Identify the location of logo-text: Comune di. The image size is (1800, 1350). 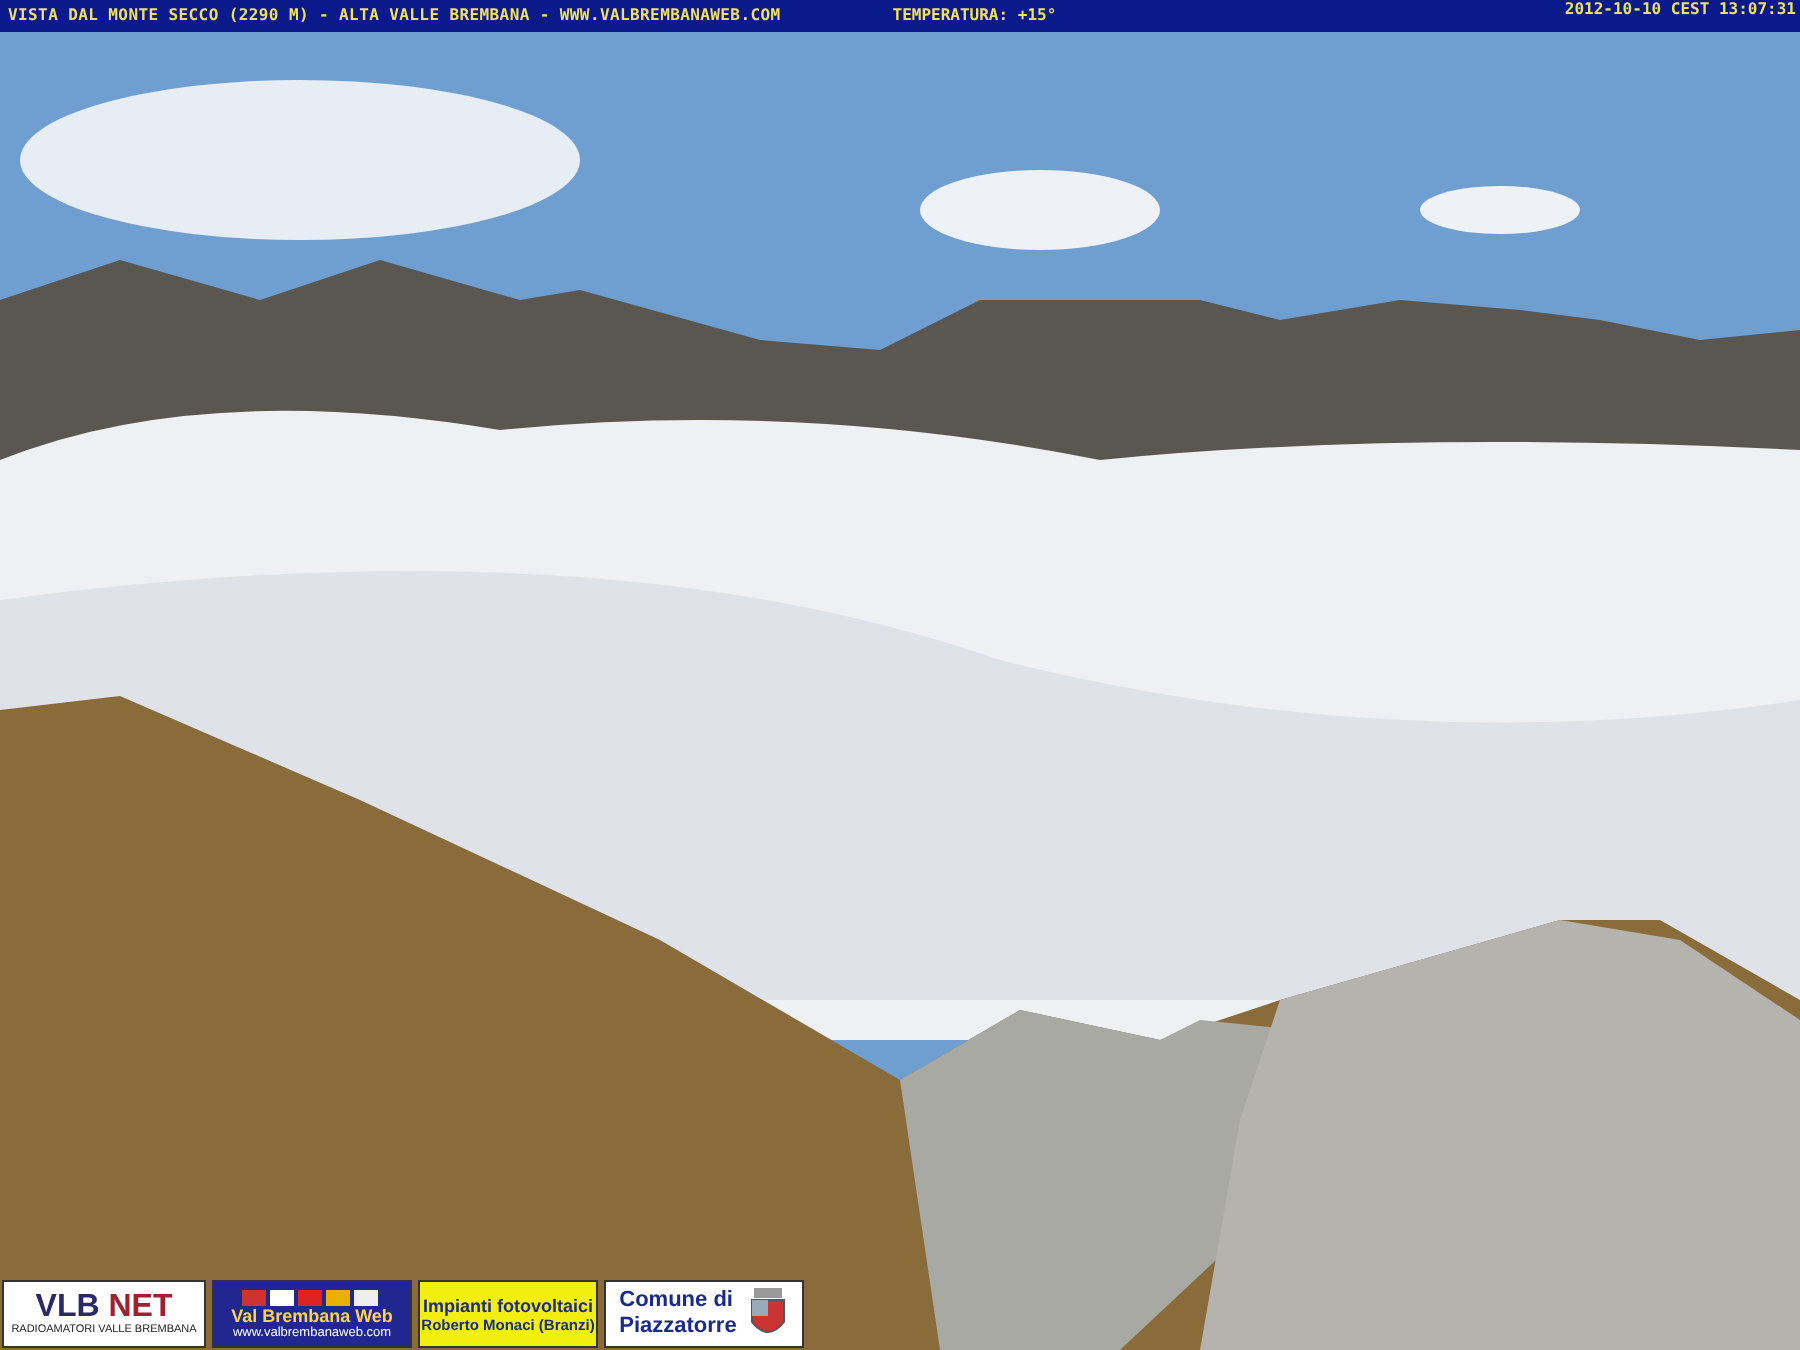
(677, 1301).